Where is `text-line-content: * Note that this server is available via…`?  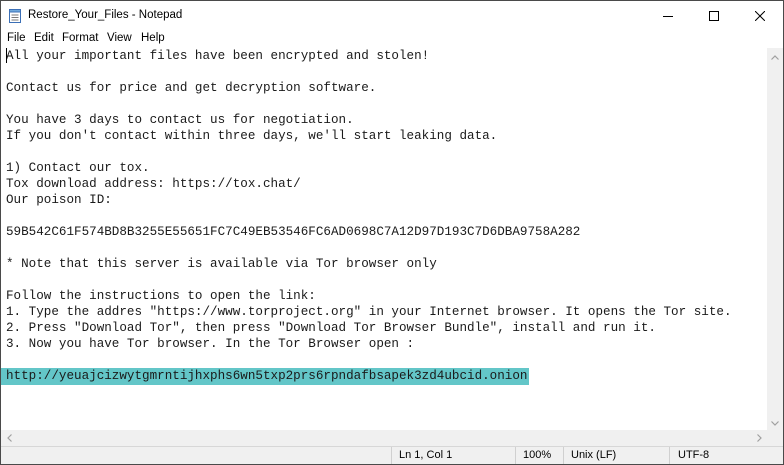 text-line-content: * Note that this server is available via… is located at coordinates (221, 264).